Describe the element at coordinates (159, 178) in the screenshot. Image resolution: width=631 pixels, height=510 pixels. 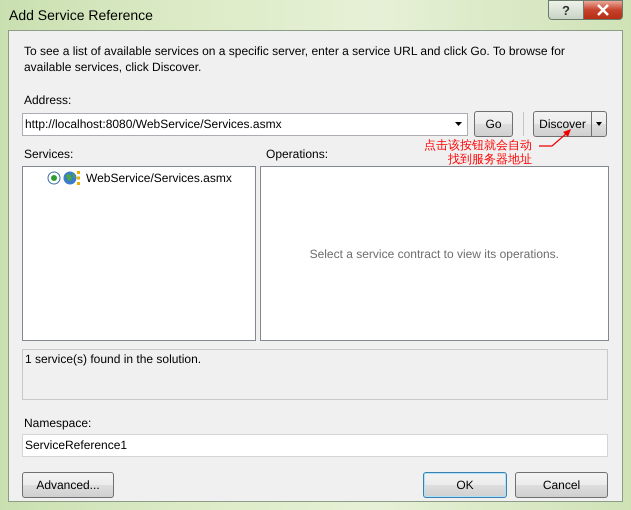
I see `tree-item-label: WebService/Services.asmx` at that location.